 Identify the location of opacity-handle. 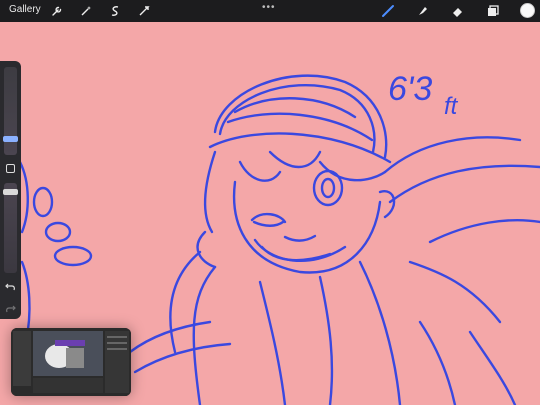
(10, 192).